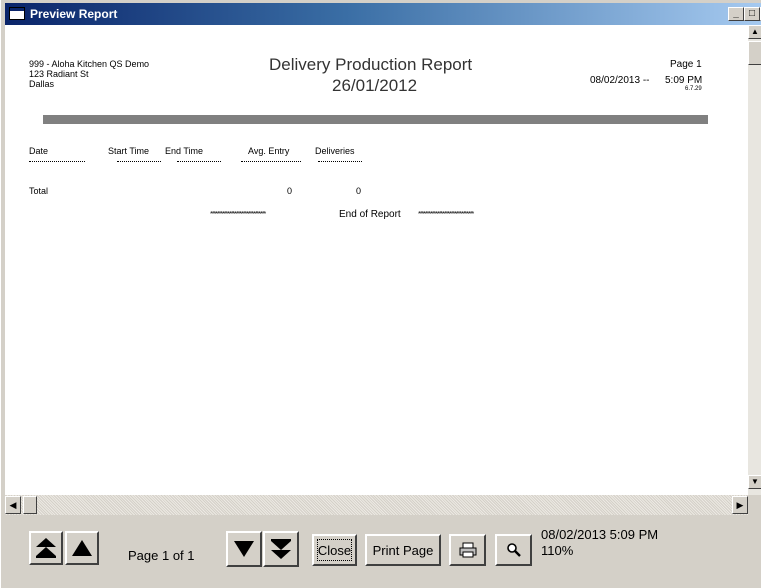 This screenshot has width=761, height=588. Describe the element at coordinates (74, 14) in the screenshot. I see `window-title: Preview Report` at that location.